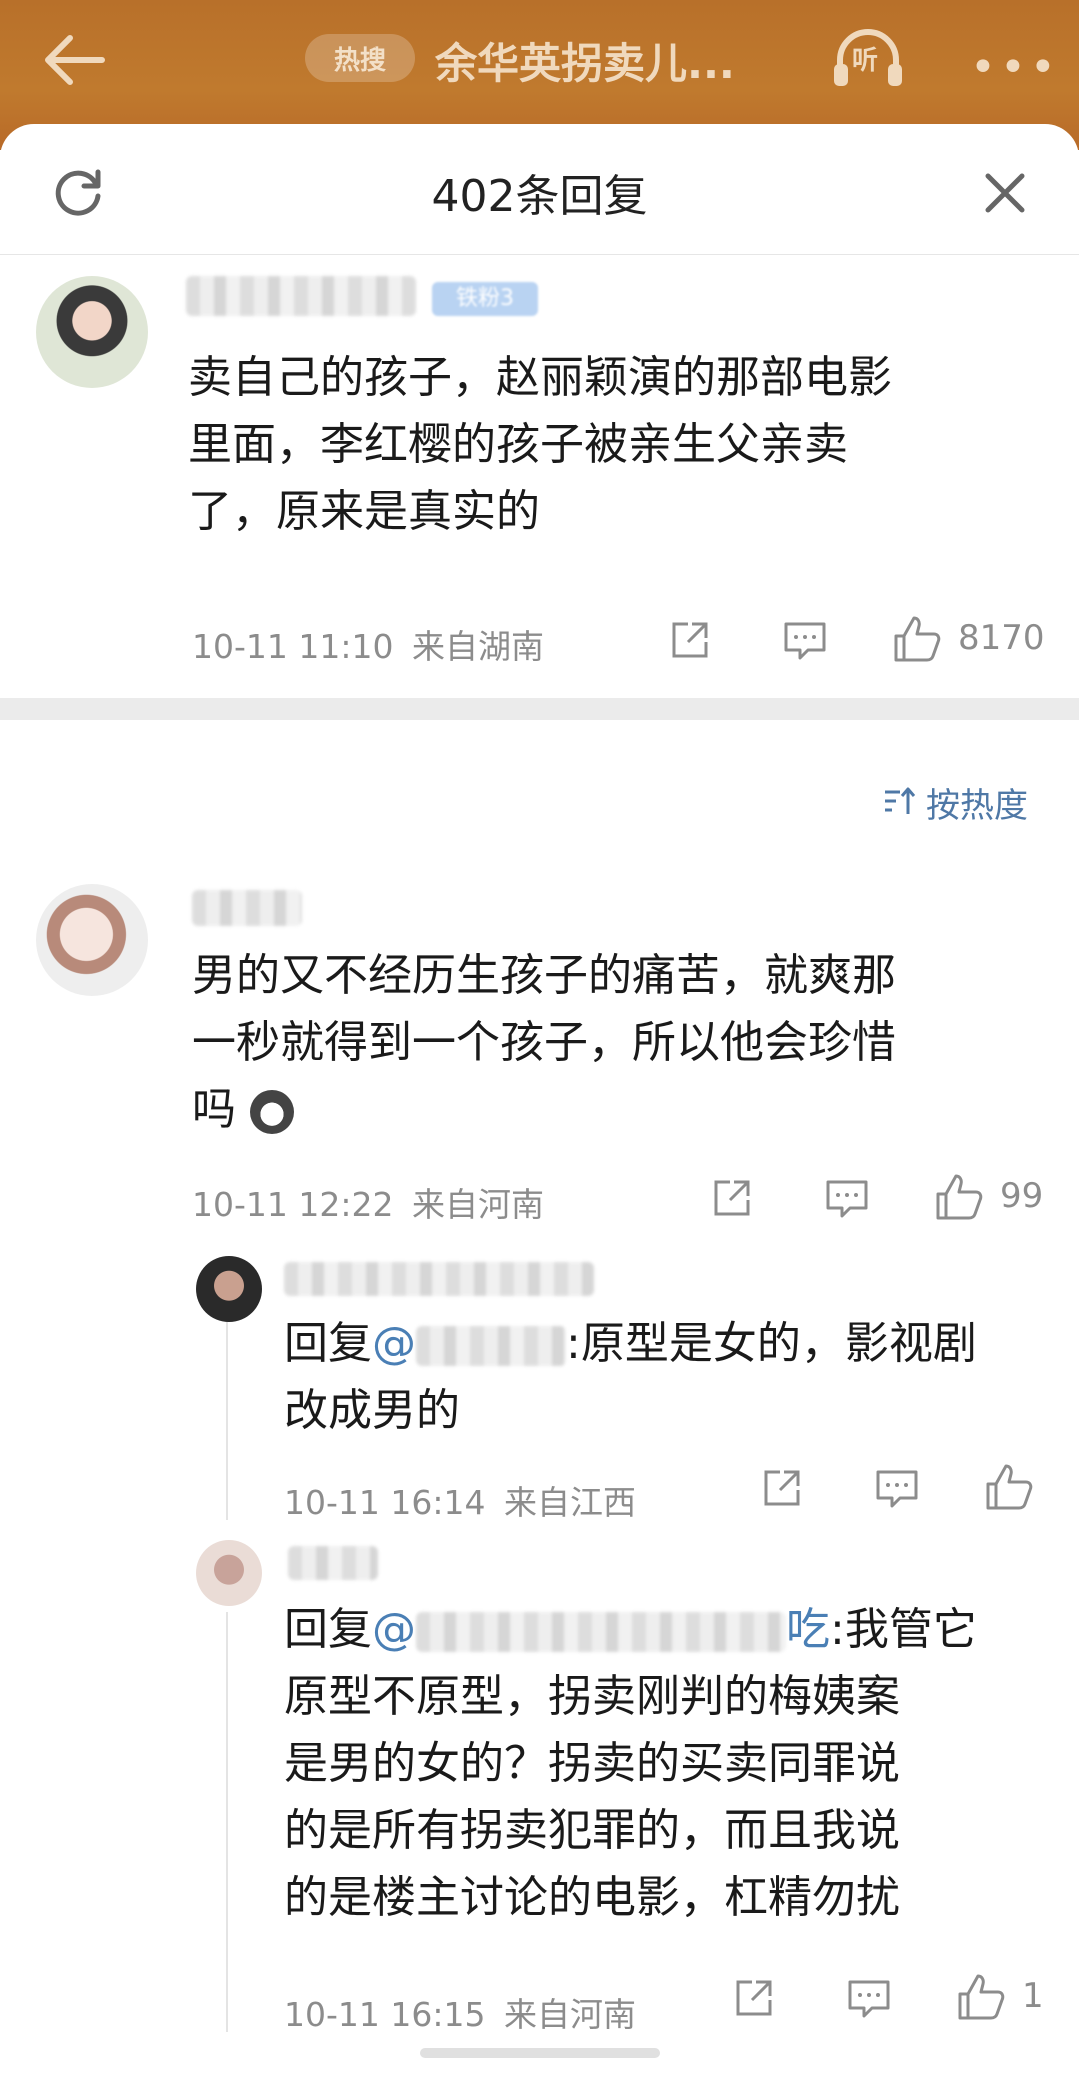 The image size is (1079, 2075). What do you see at coordinates (544, 975) in the screenshot?
I see `reply-line: 男的又不经历生孩子的痛苦，就爽那` at bounding box center [544, 975].